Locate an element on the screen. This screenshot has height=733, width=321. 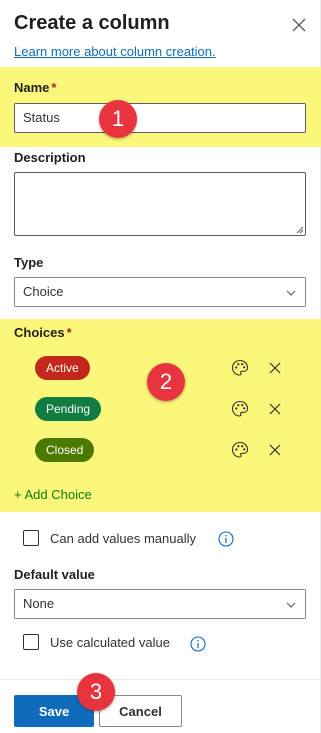
manual-values-checkbox is located at coordinates (31, 538).